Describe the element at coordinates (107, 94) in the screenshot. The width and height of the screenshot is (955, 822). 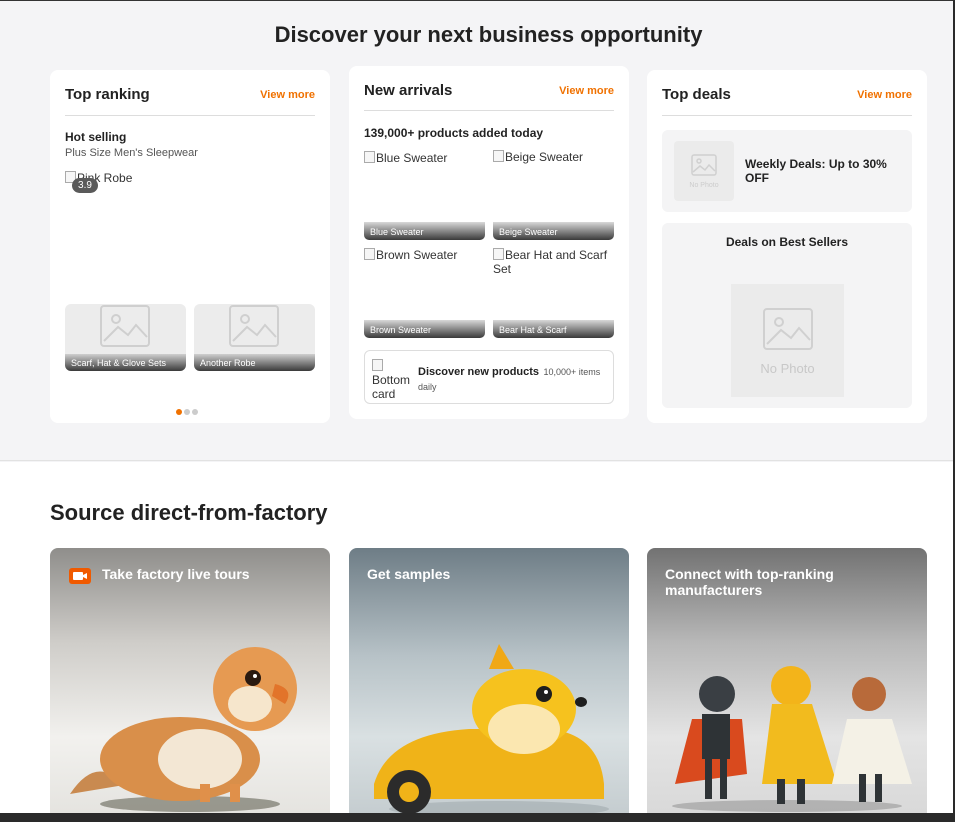
I see `card-title: Top ranking` at that location.